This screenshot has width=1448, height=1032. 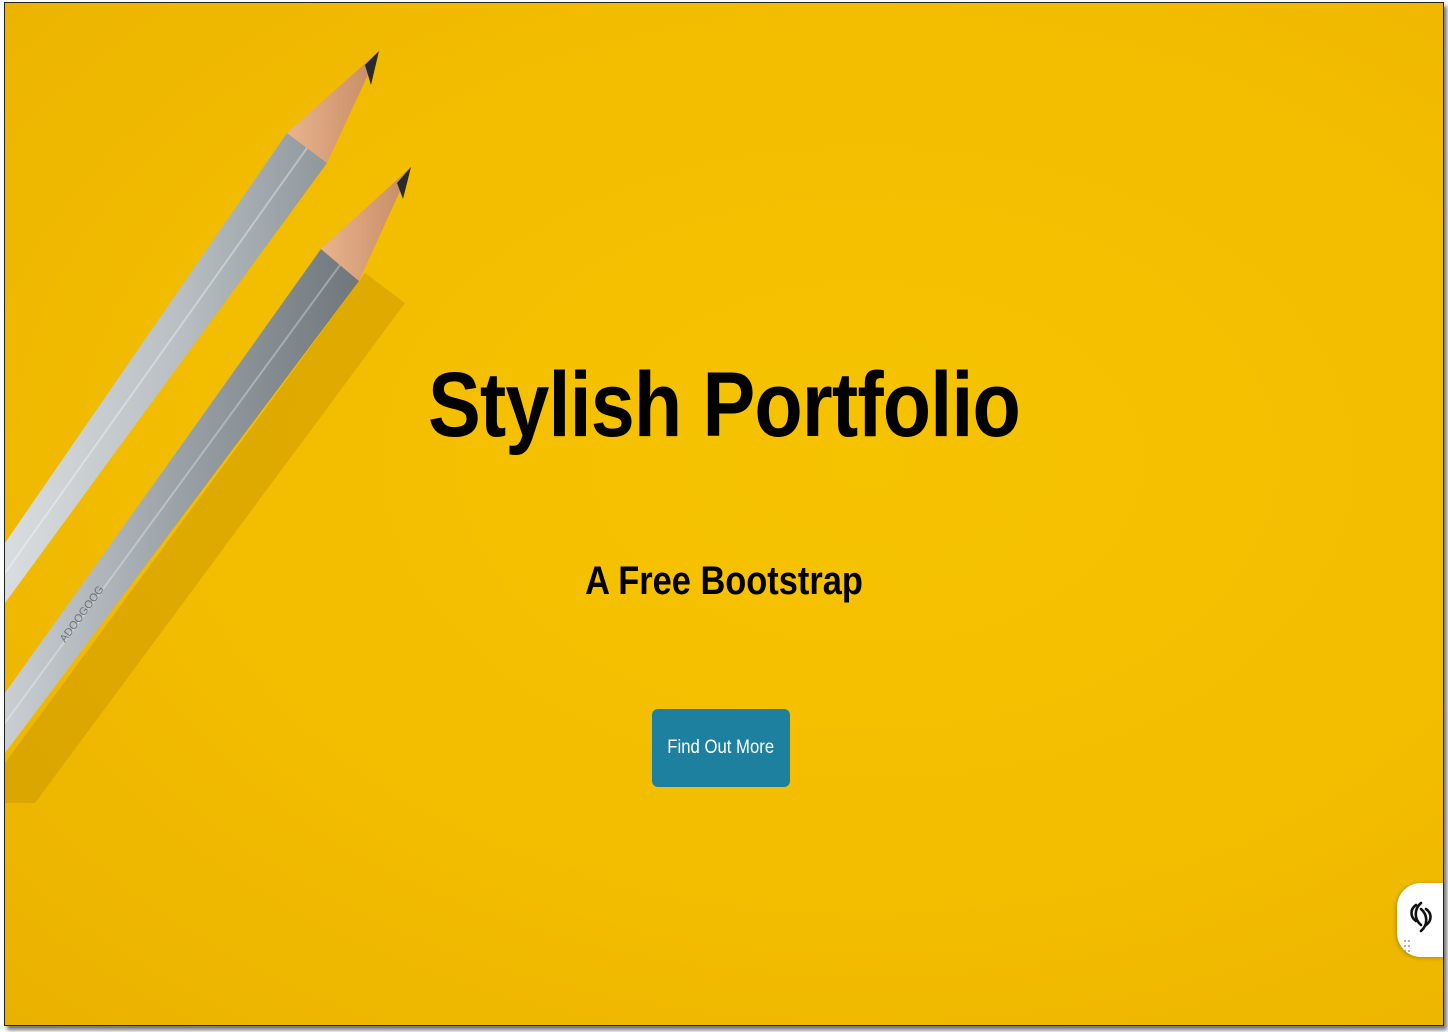 I want to click on find-out-more-label: Find Out More, so click(x=721, y=747).